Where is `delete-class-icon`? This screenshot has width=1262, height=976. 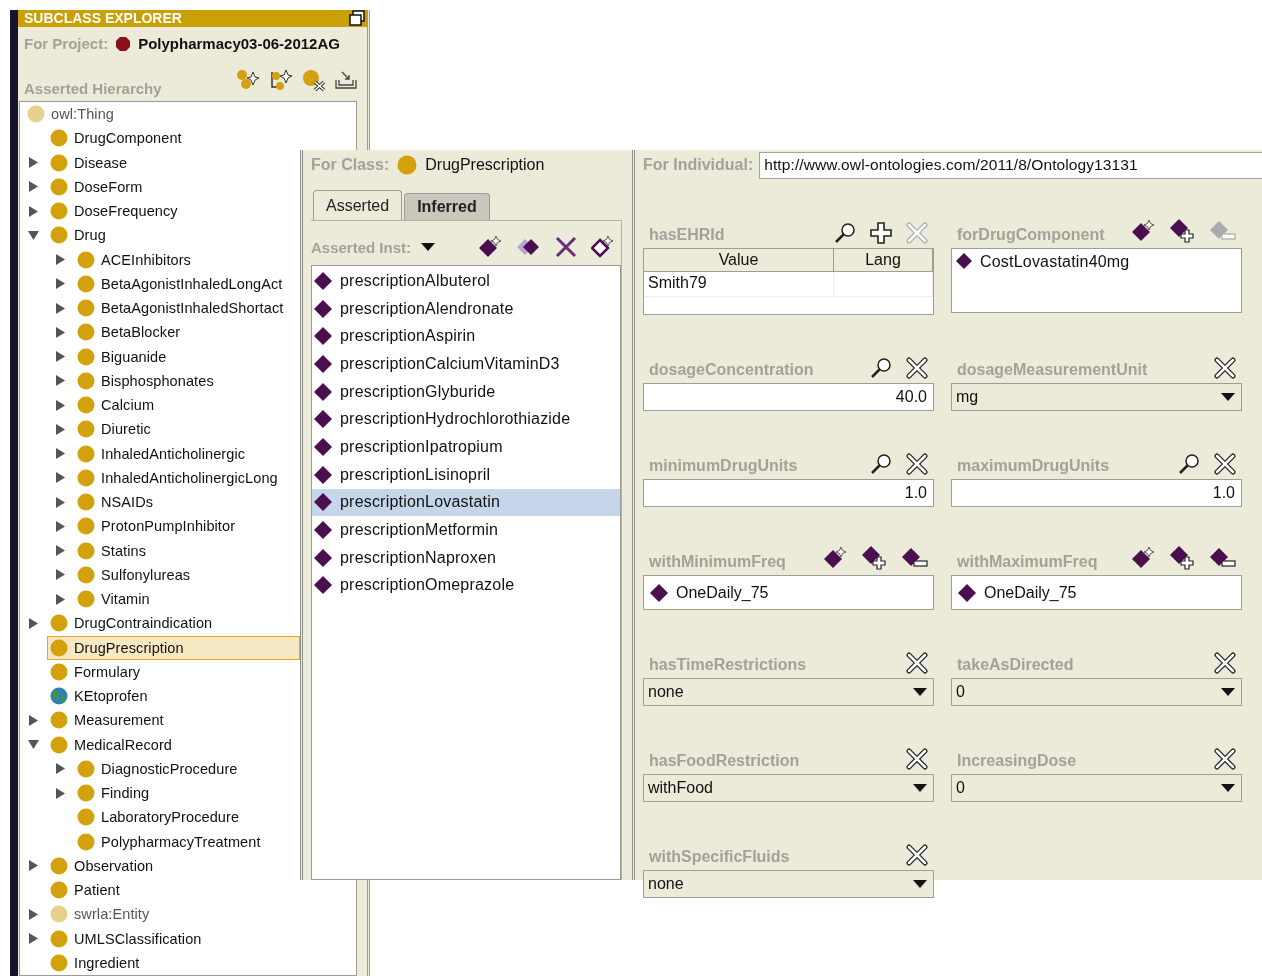
delete-class-icon is located at coordinates (314, 80).